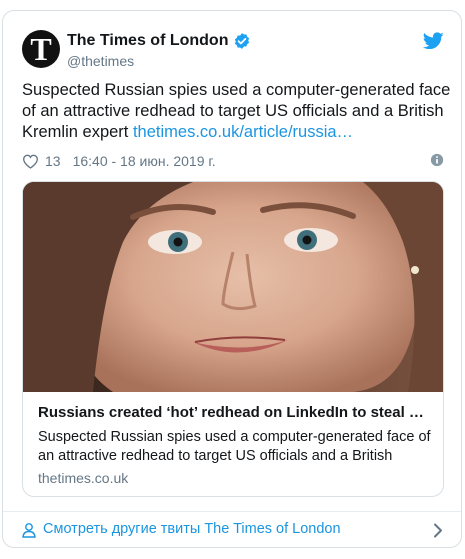 The image size is (465, 559). I want to click on person-icon, so click(29, 530).